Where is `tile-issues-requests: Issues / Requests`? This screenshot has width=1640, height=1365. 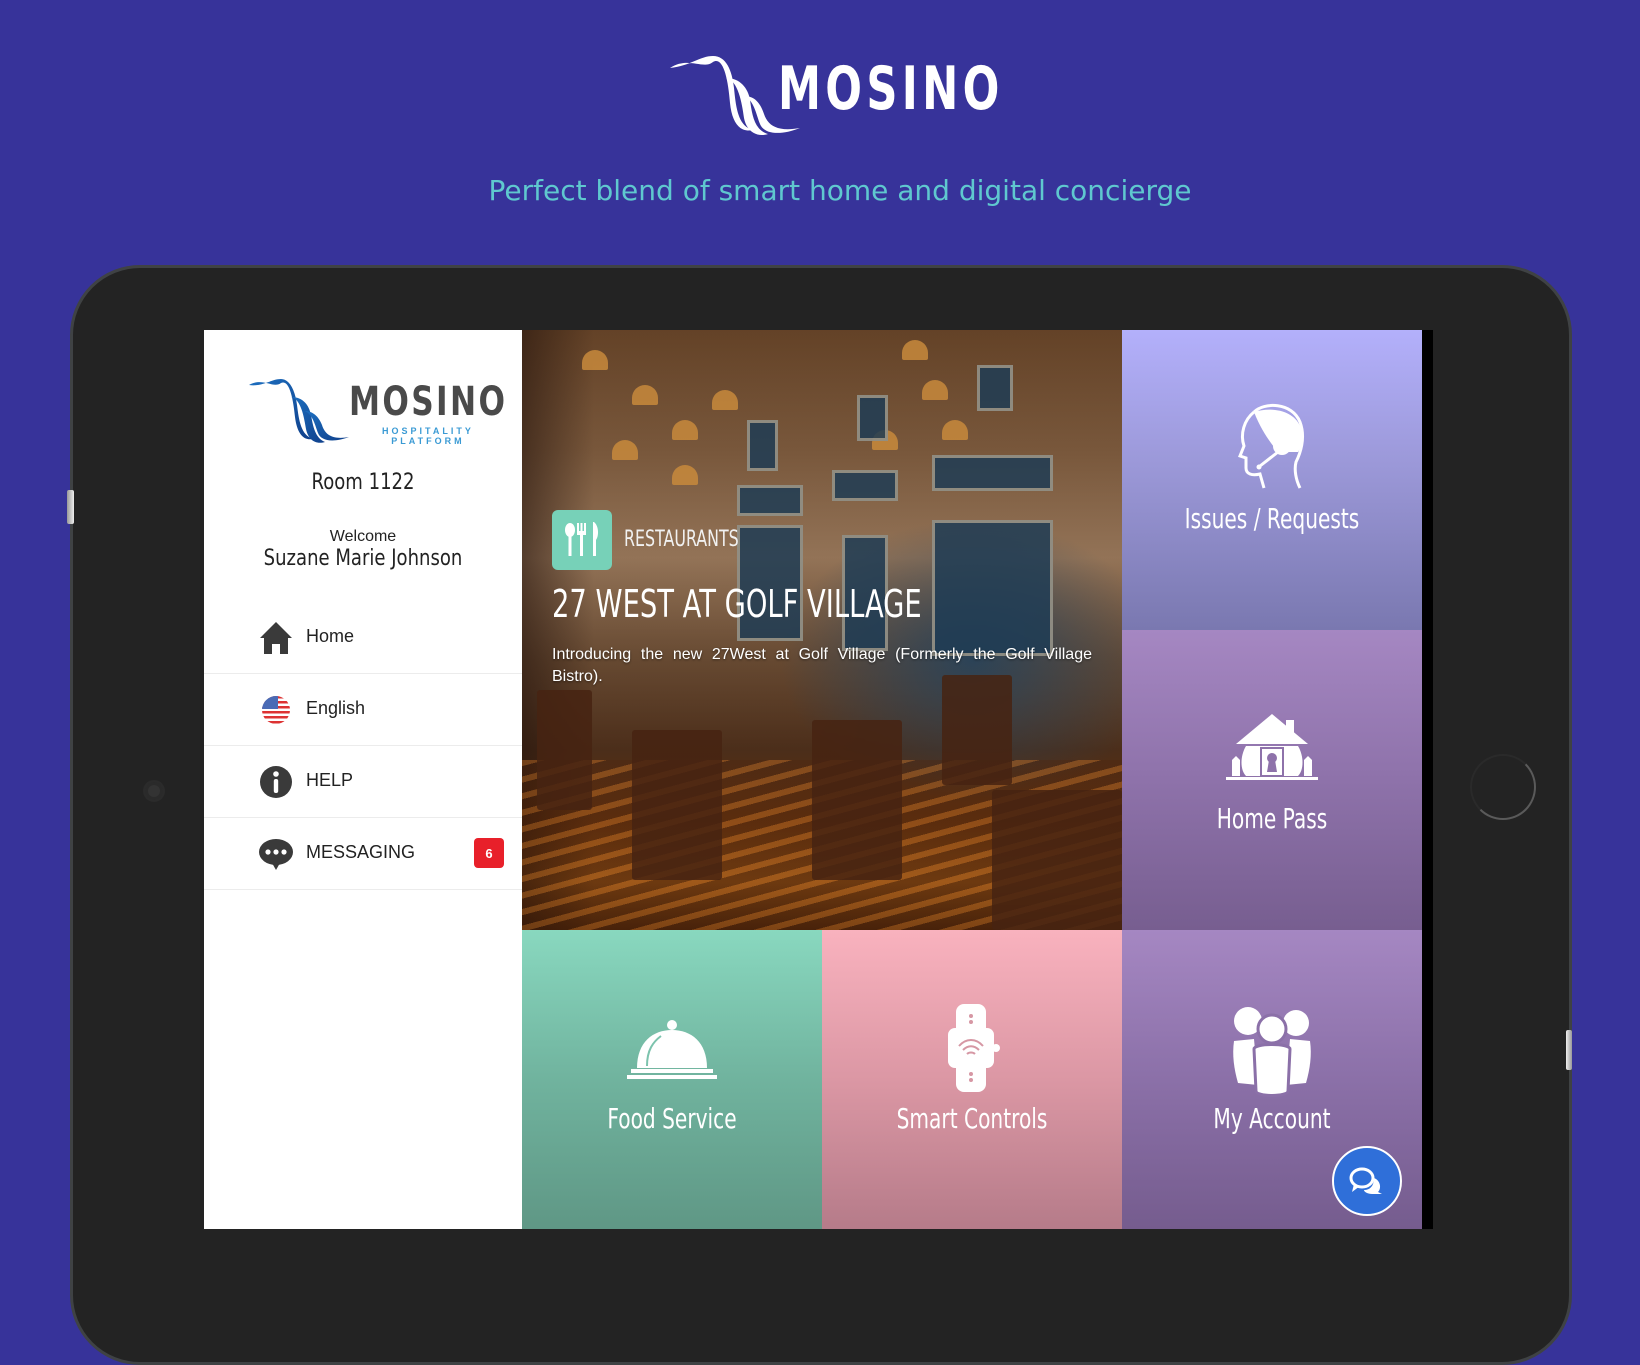 tile-issues-requests: Issues / Requests is located at coordinates (1272, 480).